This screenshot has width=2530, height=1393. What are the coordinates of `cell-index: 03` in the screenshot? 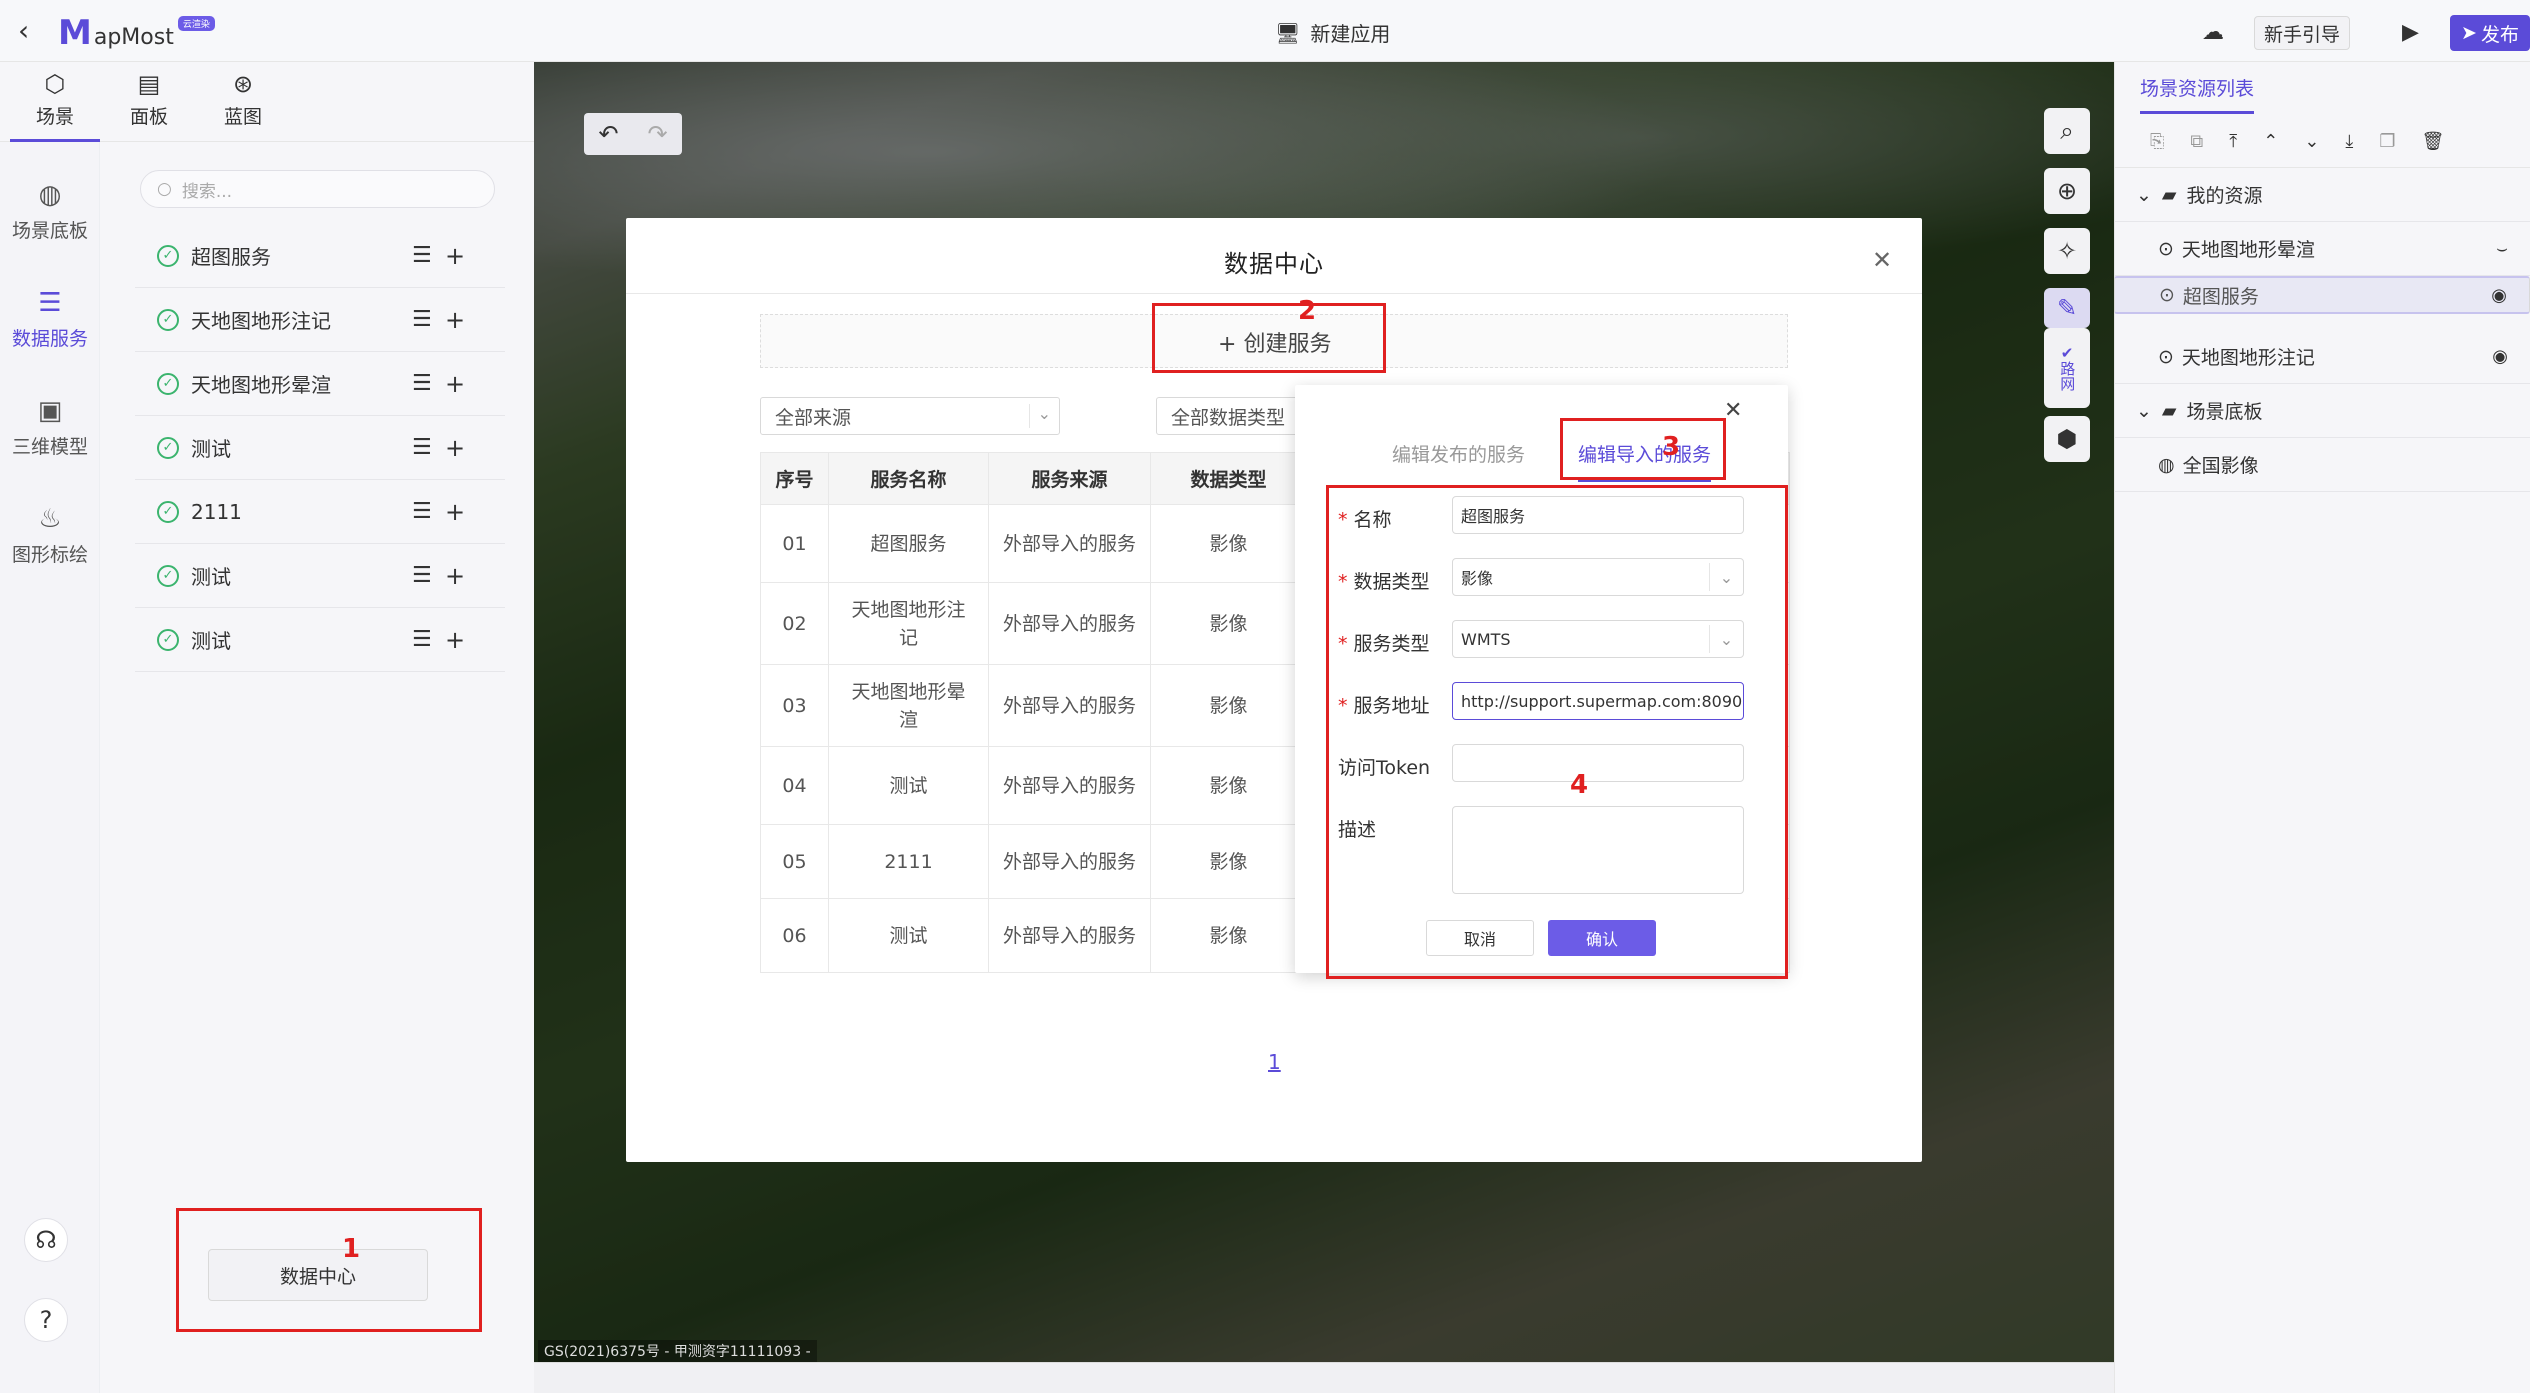 It's located at (794, 705).